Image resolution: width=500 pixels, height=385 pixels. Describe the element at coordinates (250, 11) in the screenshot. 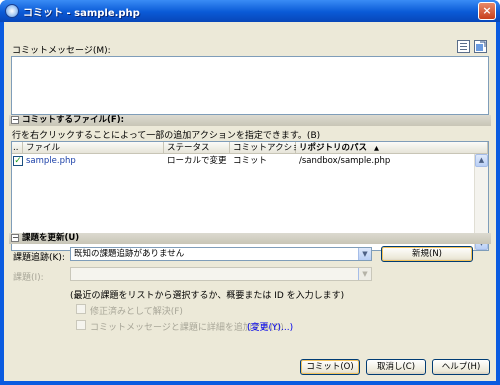

I see `title-bar: コミット - sample.php ×` at that location.